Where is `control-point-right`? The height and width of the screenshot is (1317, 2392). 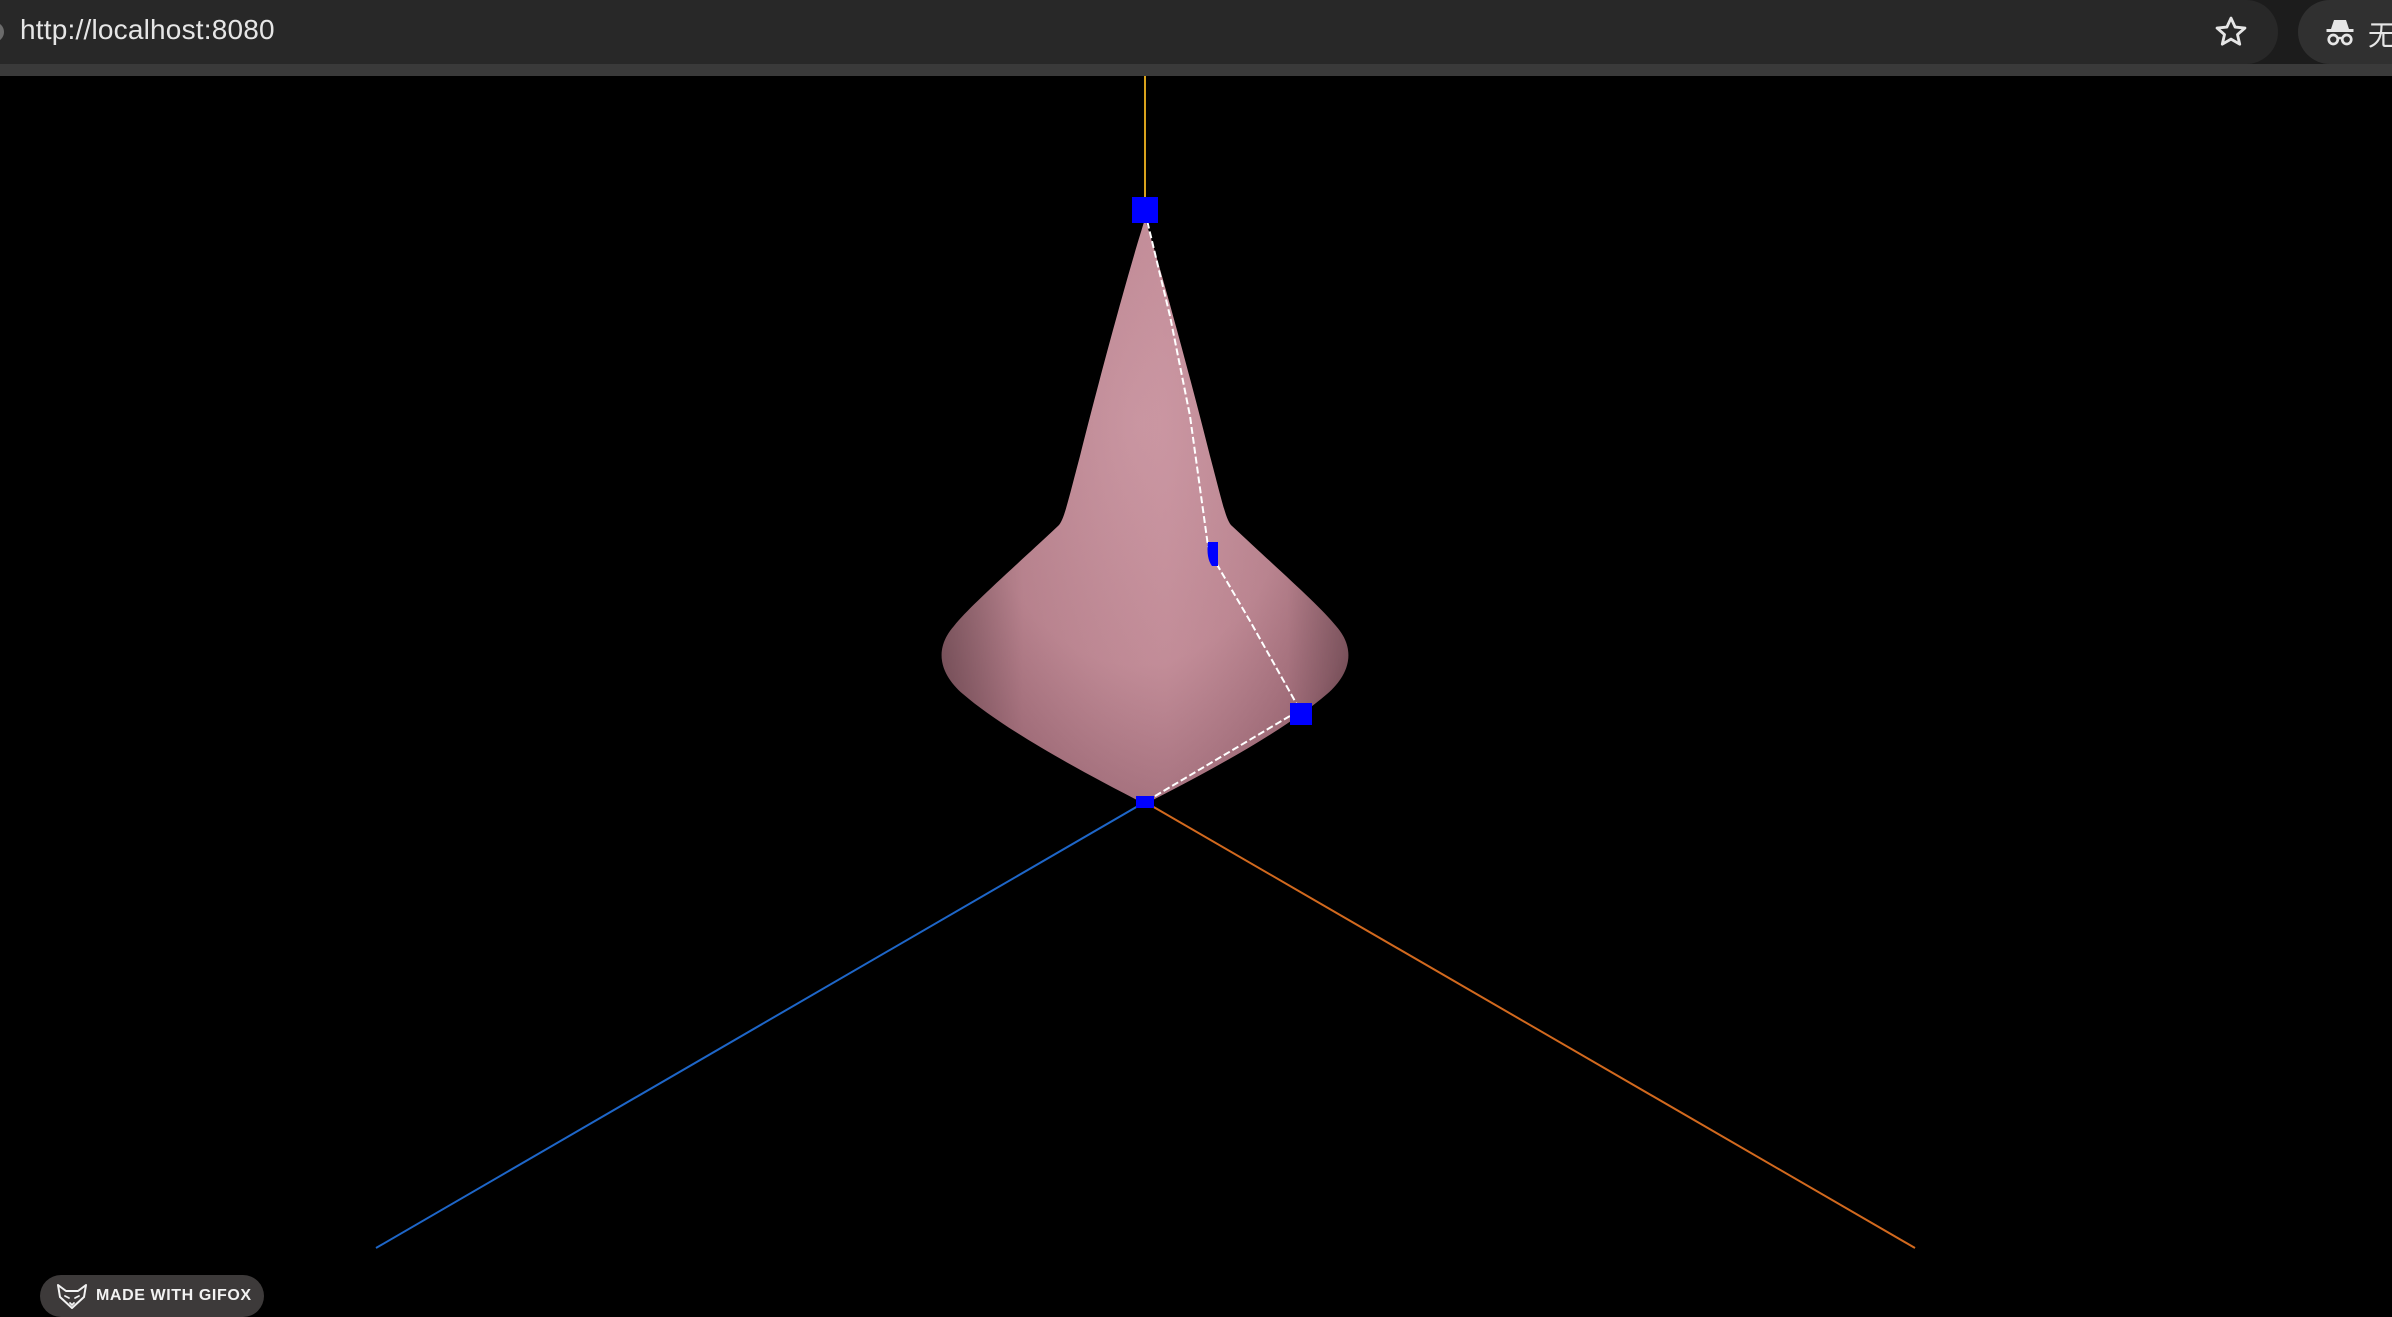
control-point-right is located at coordinates (1301, 714).